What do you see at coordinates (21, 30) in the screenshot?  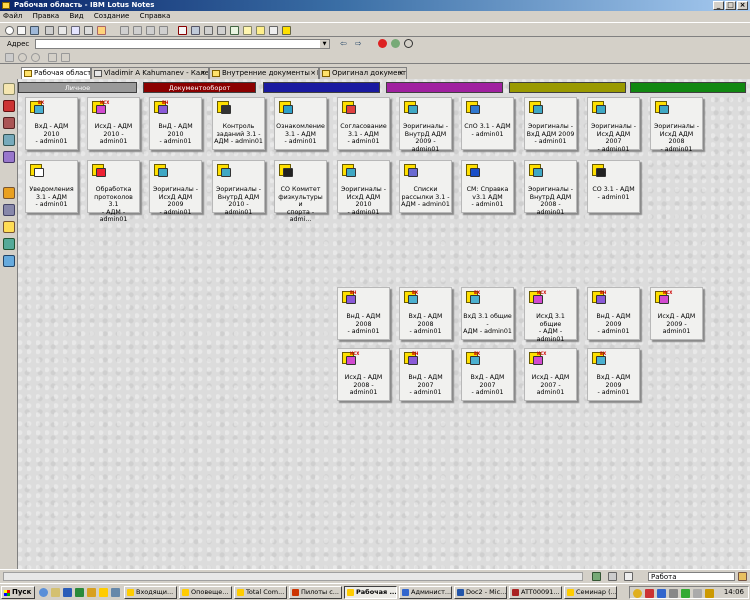 I see `new-document-icon` at bounding box center [21, 30].